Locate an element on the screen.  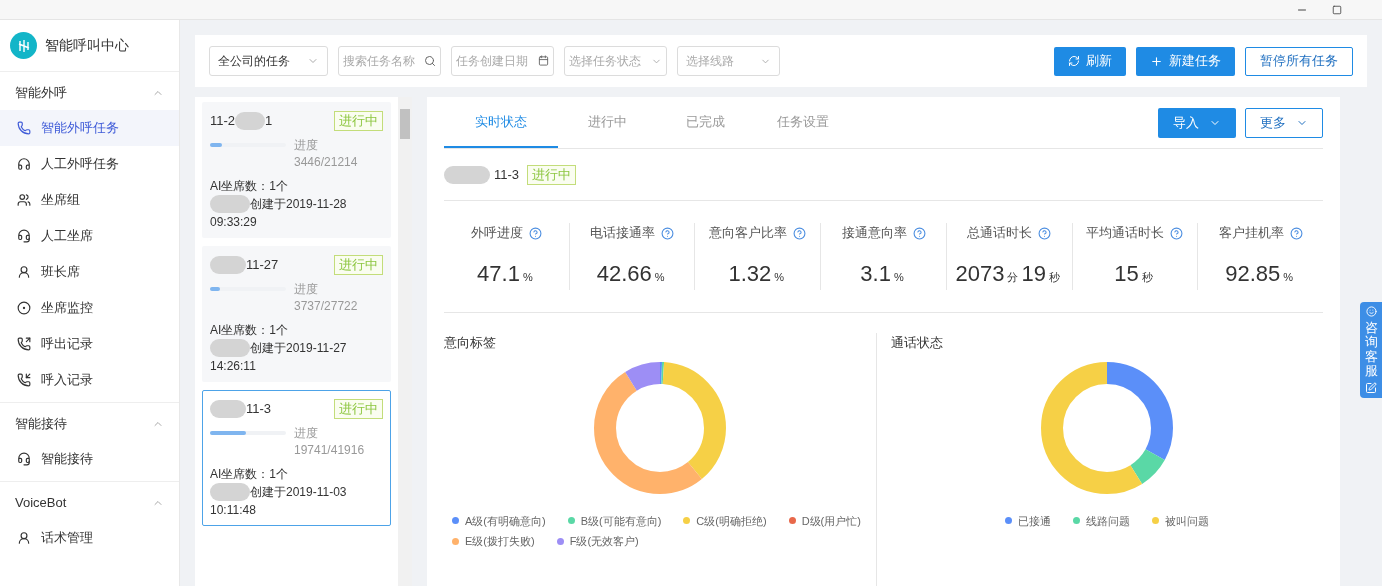
stat-value: 92.85% is located at coordinates (1260, 273).